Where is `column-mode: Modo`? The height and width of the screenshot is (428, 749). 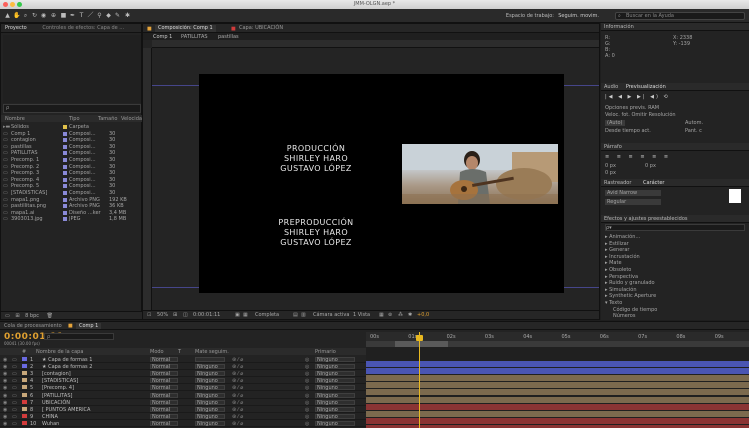 column-mode: Modo is located at coordinates (157, 352).